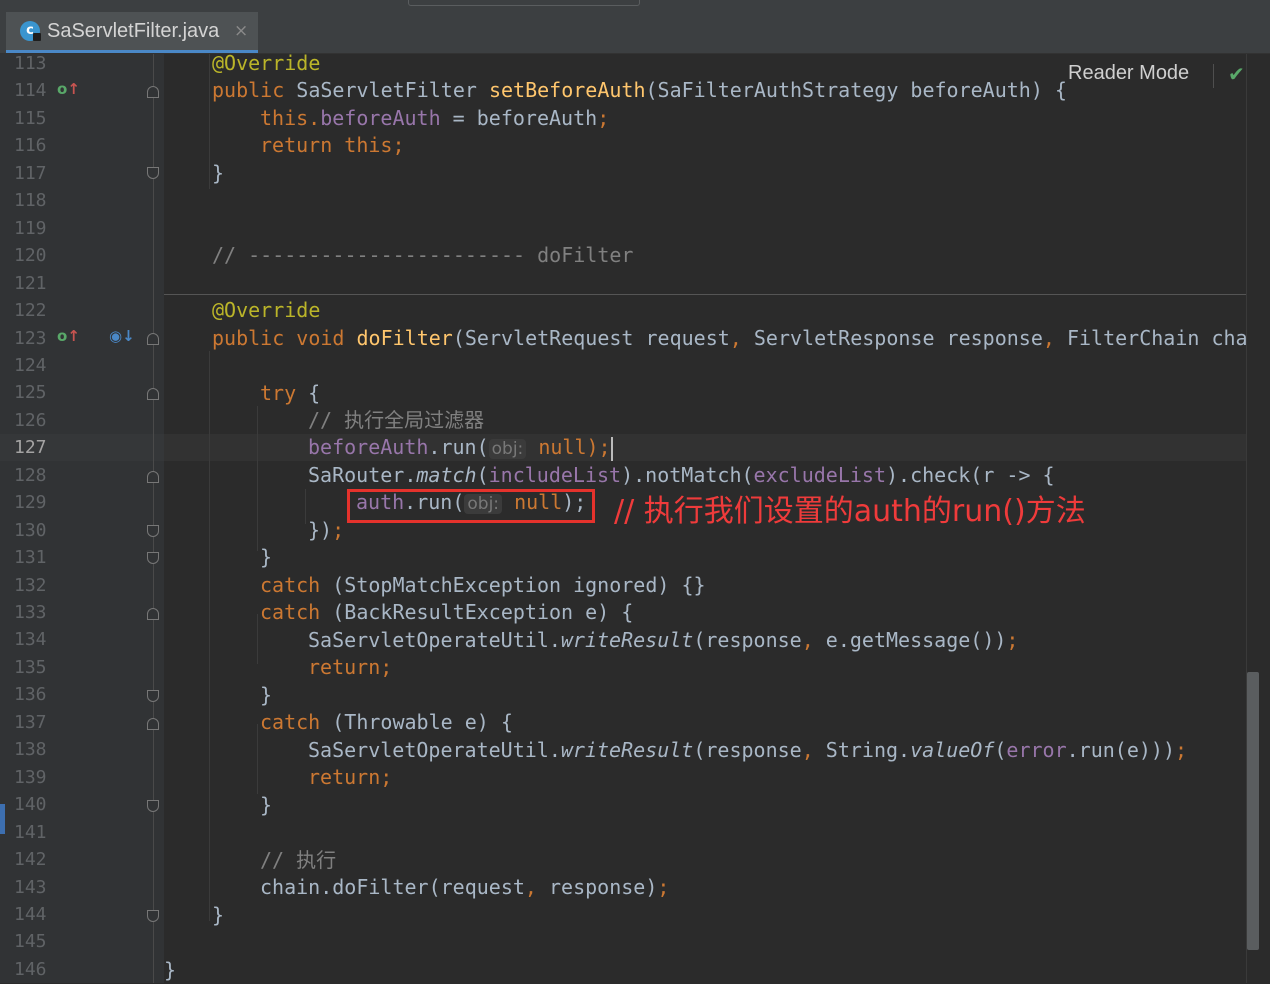 This screenshot has width=1270, height=984. Describe the element at coordinates (598, 447) in the screenshot. I see `code-token: );` at that location.